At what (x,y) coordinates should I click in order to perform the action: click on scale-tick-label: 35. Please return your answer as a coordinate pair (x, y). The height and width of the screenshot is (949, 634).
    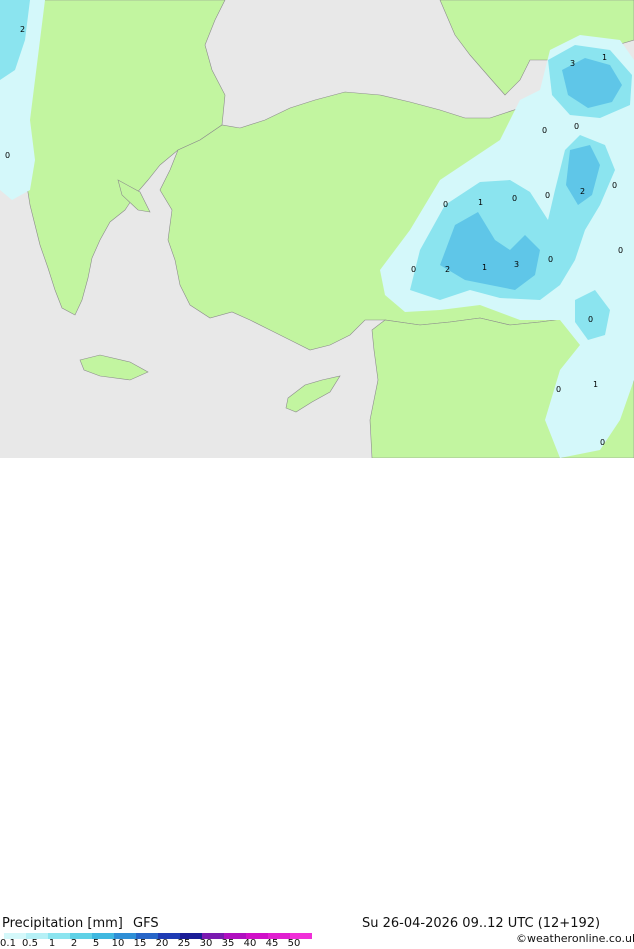
    Looking at the image, I should click on (228, 943).